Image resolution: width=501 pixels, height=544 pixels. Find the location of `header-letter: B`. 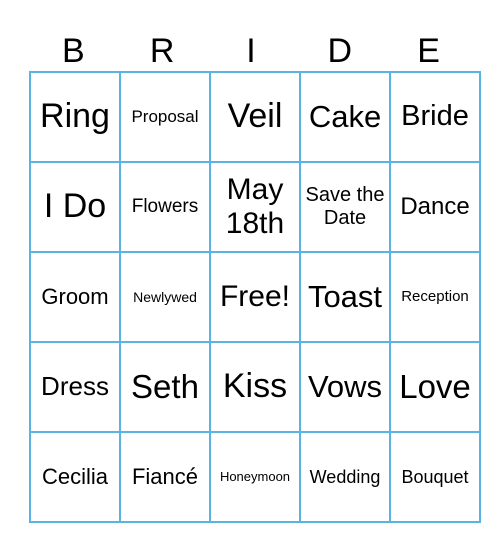

header-letter: B is located at coordinates (73, 51).